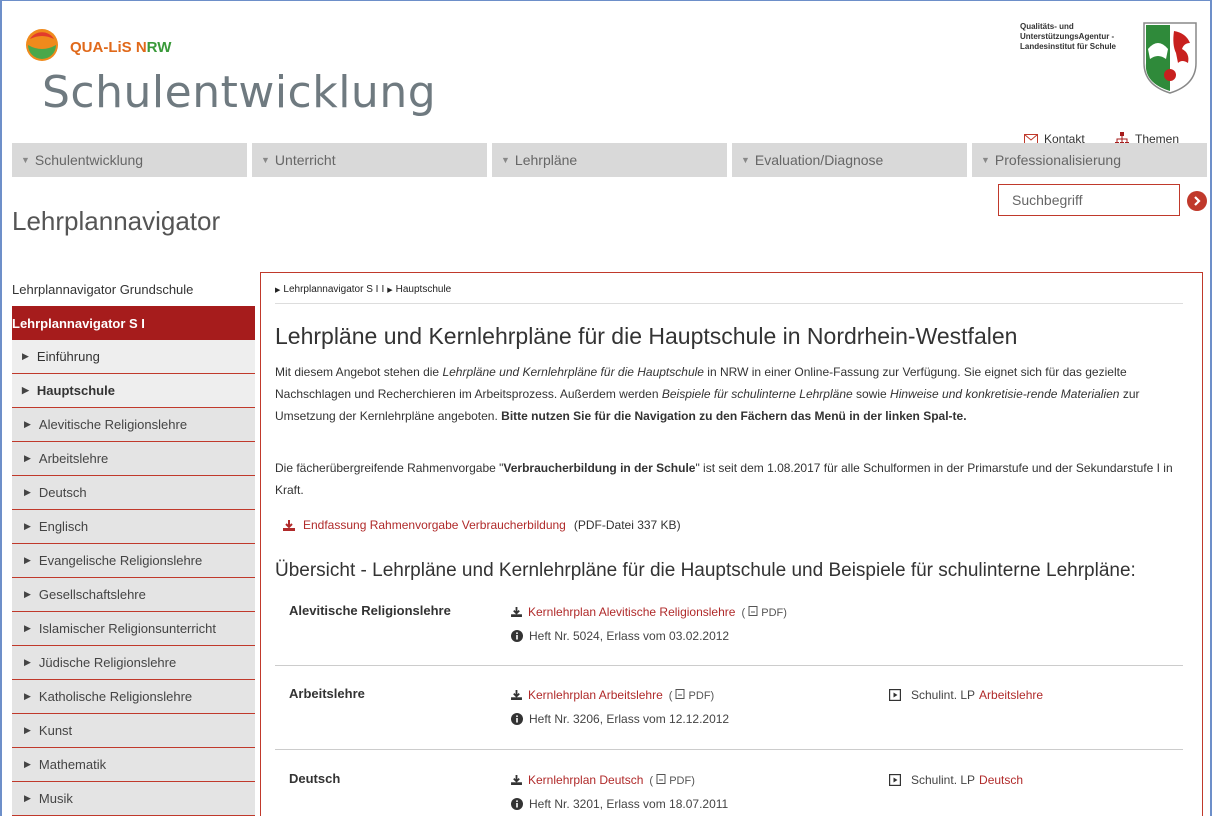 The image size is (1212, 816). I want to click on sidebar-item-katholisch: ▶ Katholische Religionslehre, so click(133, 697).